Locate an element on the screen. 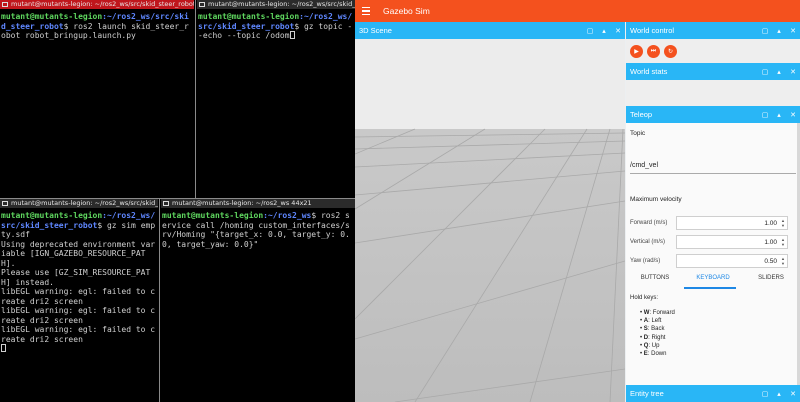 The width and height of the screenshot is (800, 402). menu-icon is located at coordinates (366, 11).